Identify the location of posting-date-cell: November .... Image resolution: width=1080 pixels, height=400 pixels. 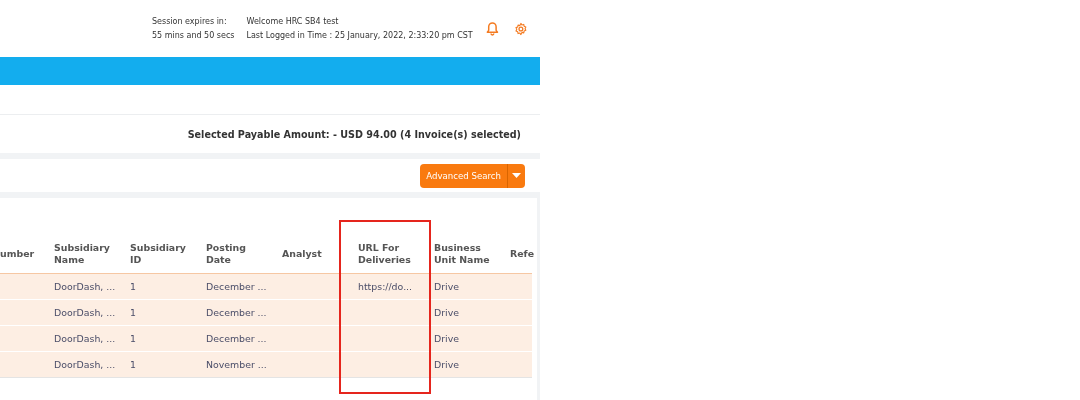
(236, 364).